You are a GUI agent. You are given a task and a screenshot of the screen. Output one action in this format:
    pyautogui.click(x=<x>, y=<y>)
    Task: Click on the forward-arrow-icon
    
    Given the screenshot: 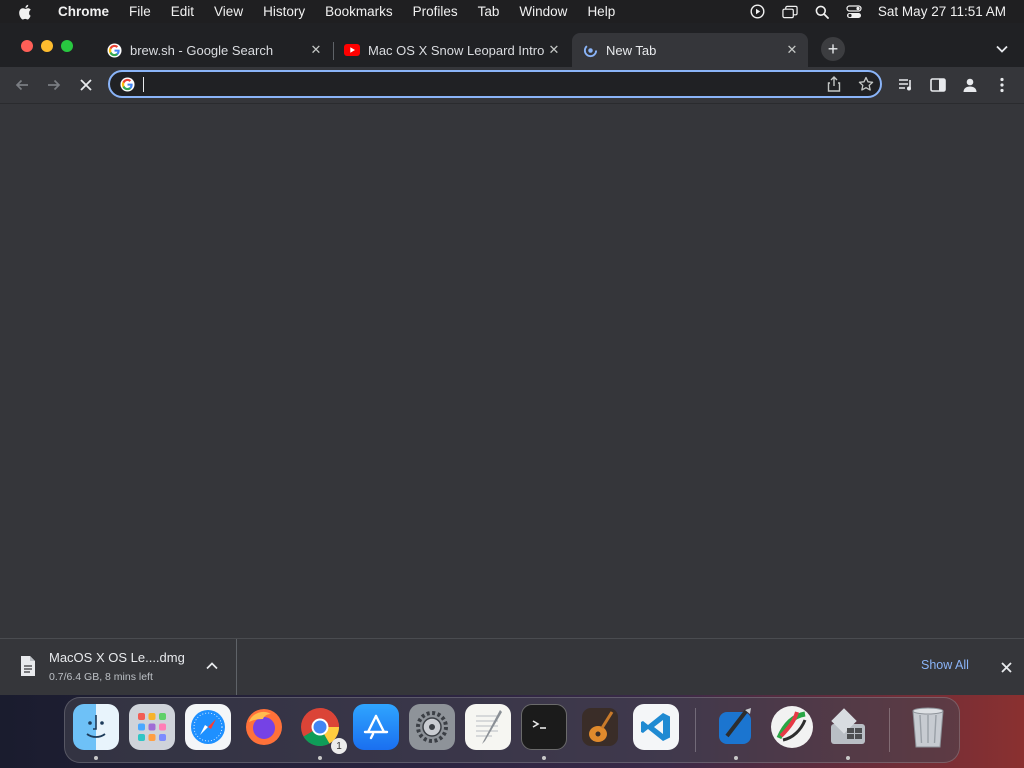 What is the action you would take?
    pyautogui.click(x=54, y=85)
    